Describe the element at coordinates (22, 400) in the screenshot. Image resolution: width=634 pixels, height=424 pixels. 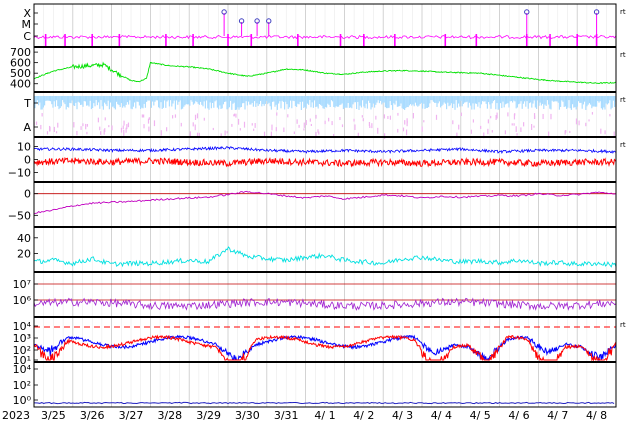
I see `tick-label-xray-2: 10⁰` at that location.